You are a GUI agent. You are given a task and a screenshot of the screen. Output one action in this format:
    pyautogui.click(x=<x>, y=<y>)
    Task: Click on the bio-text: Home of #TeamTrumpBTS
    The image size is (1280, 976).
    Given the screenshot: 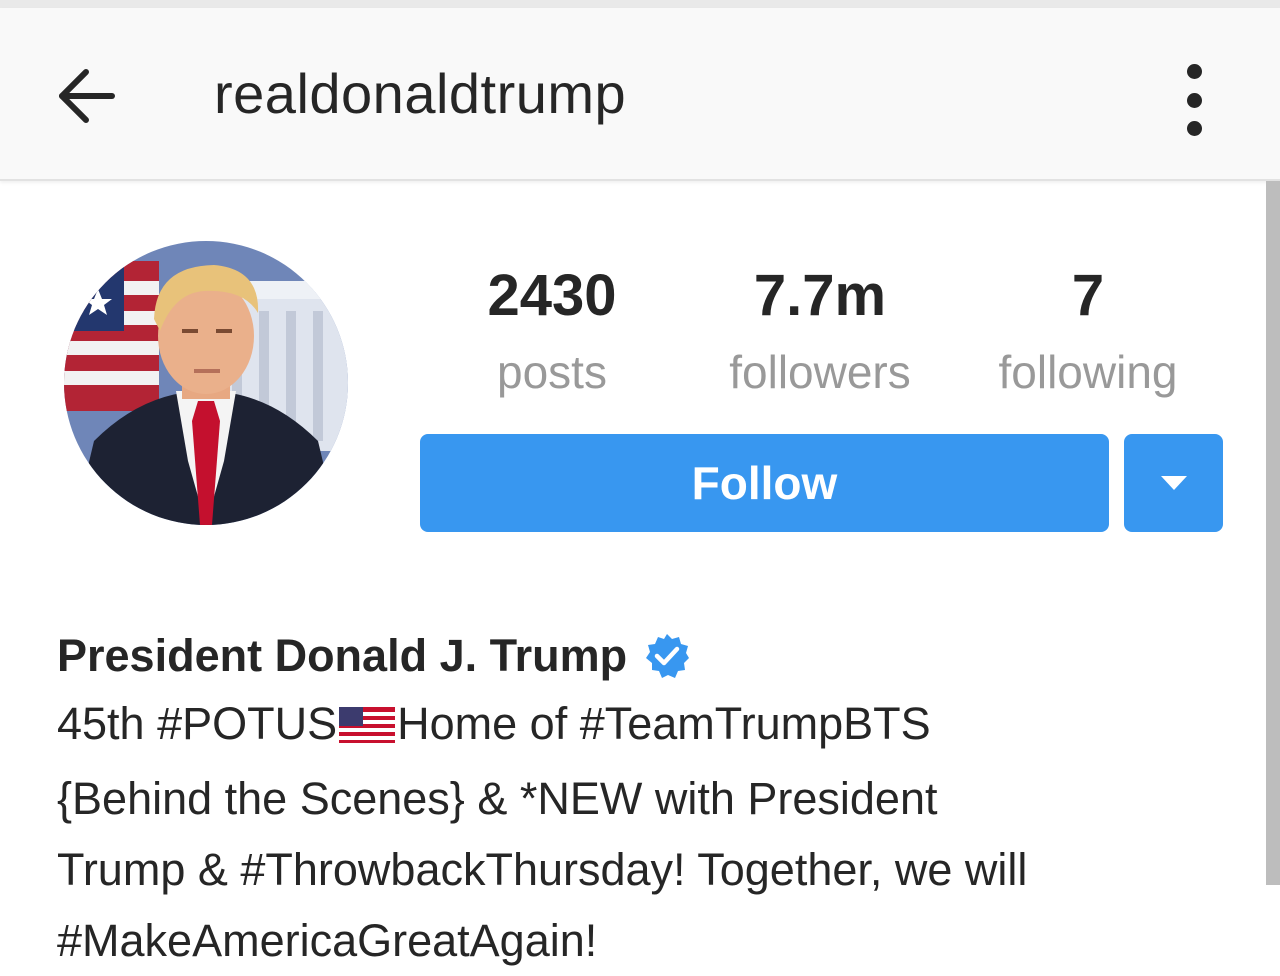 What is the action you would take?
    pyautogui.click(x=664, y=723)
    